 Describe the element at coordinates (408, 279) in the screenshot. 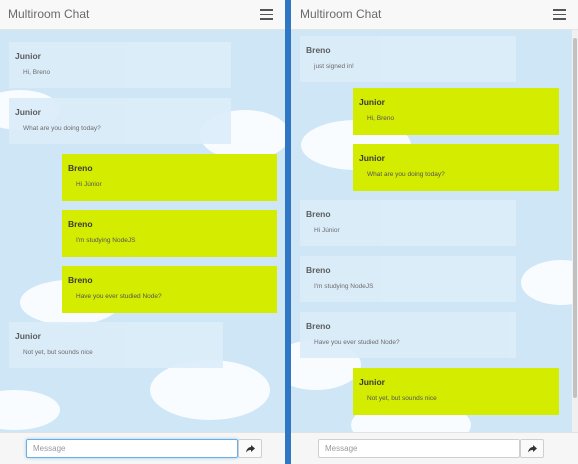

I see `message-bubble-received: Breno I'm studying NodeJS` at that location.